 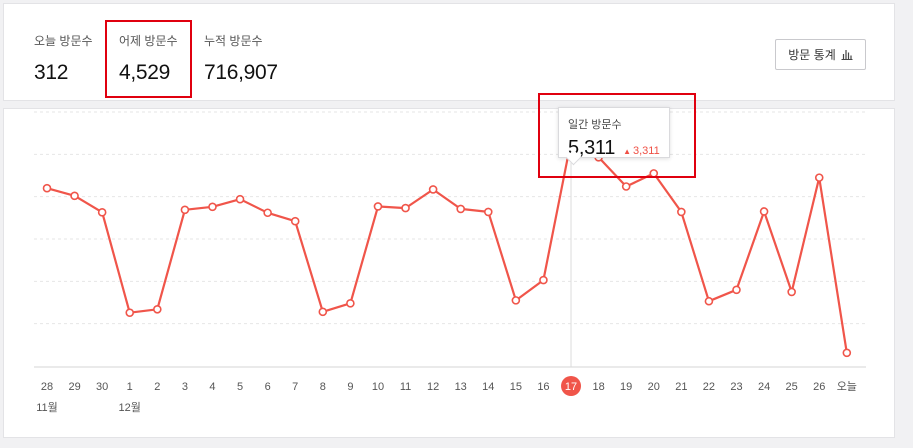 I want to click on x-tick-label: 11, so click(x=405, y=387).